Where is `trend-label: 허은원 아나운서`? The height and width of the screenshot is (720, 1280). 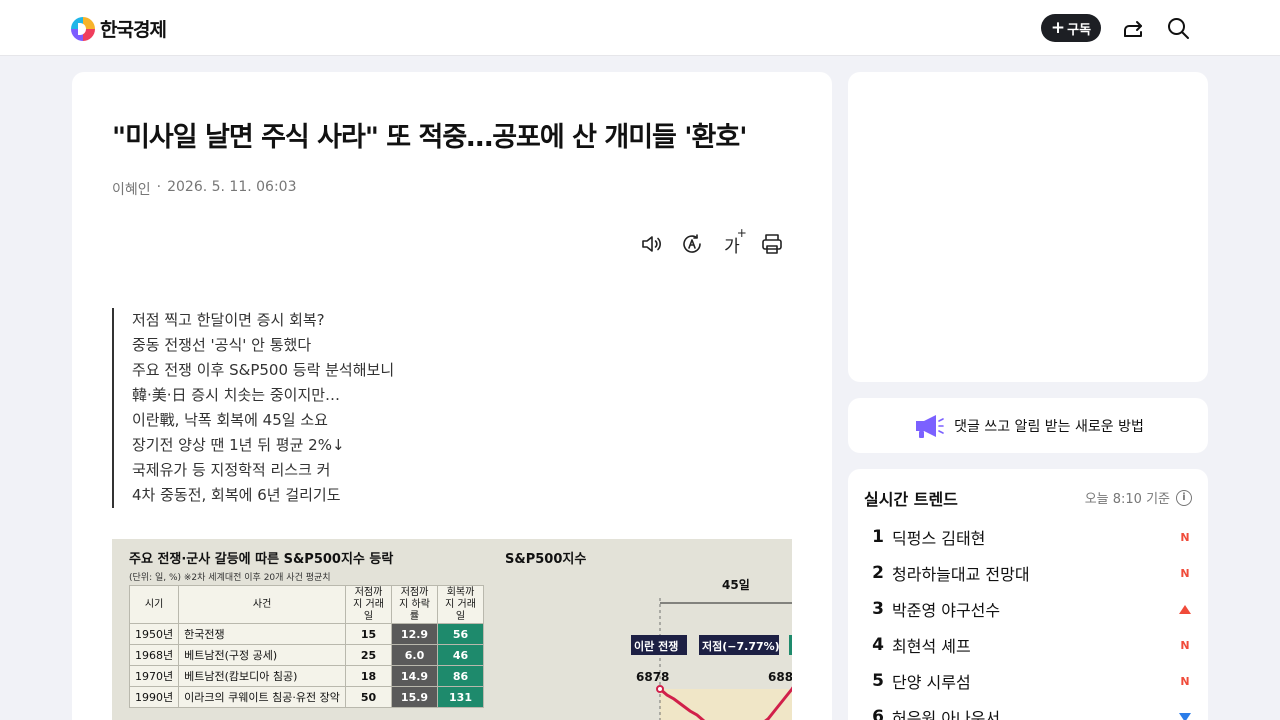 trend-label: 허은원 아나운서 is located at coordinates (946, 714).